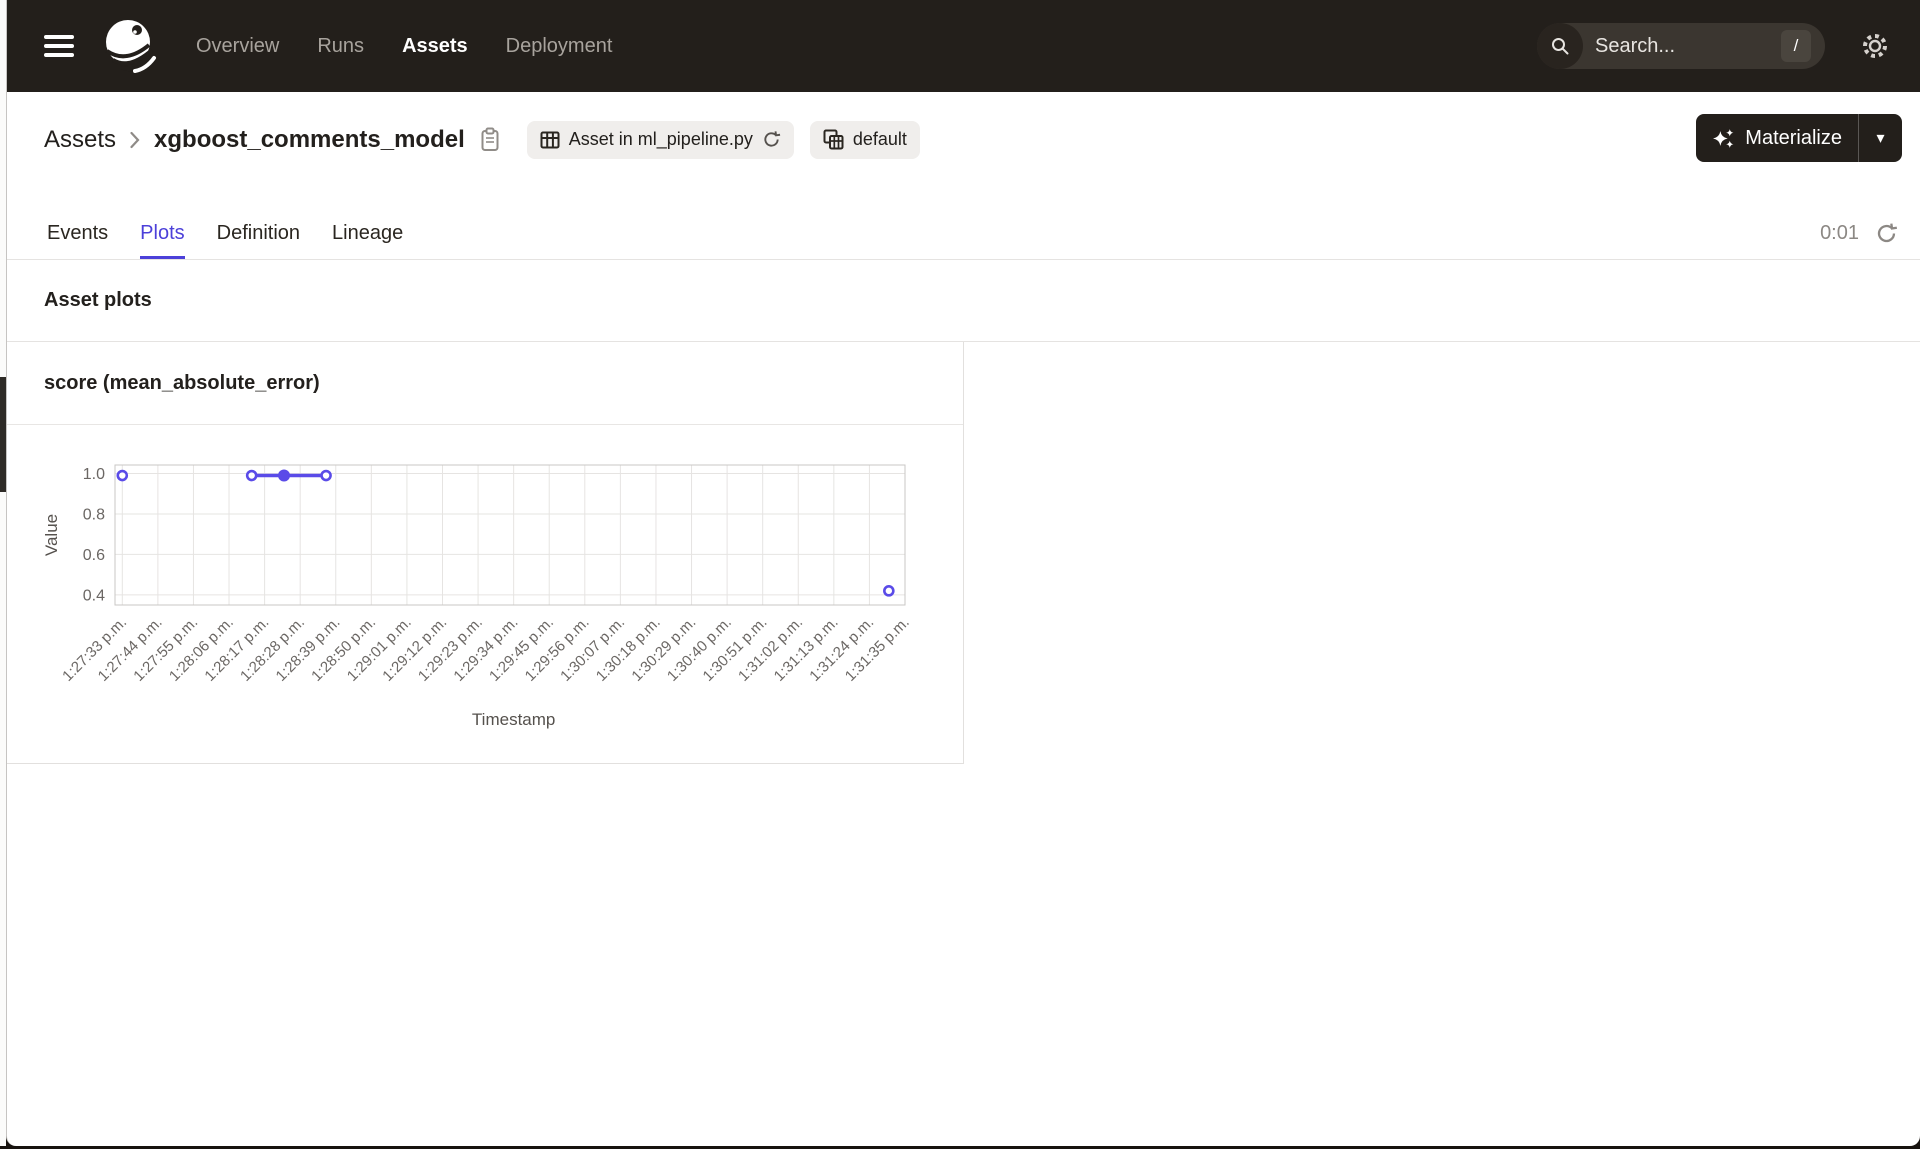 This screenshot has height=1149, width=1920. I want to click on group-badge: default, so click(864, 139).